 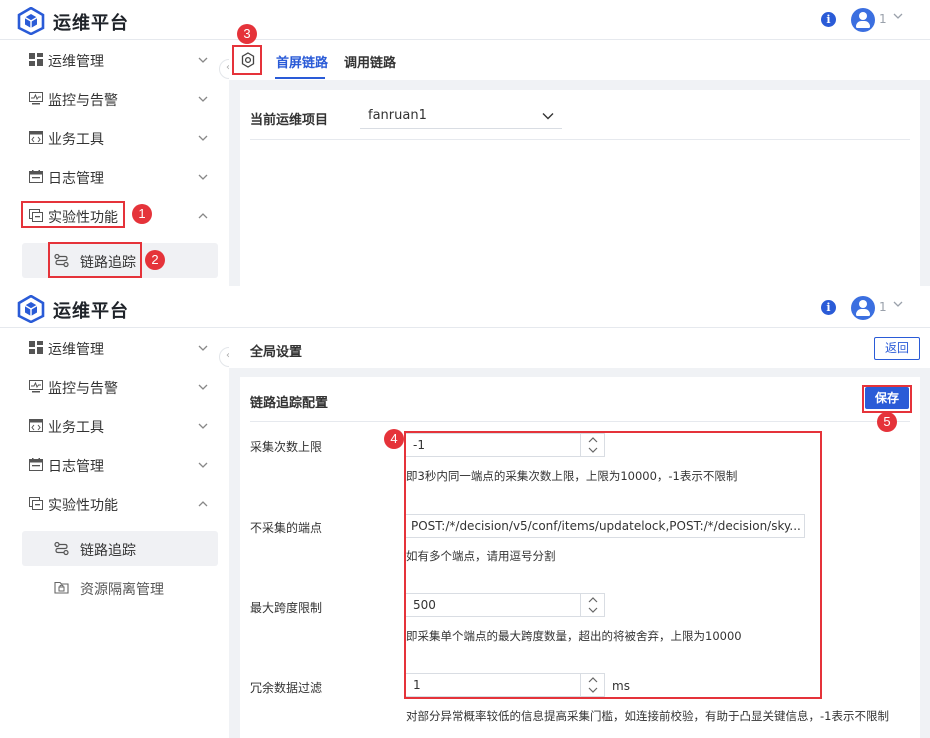 What do you see at coordinates (370, 61) in the screenshot?
I see `tab-call-chain: 调用链路` at bounding box center [370, 61].